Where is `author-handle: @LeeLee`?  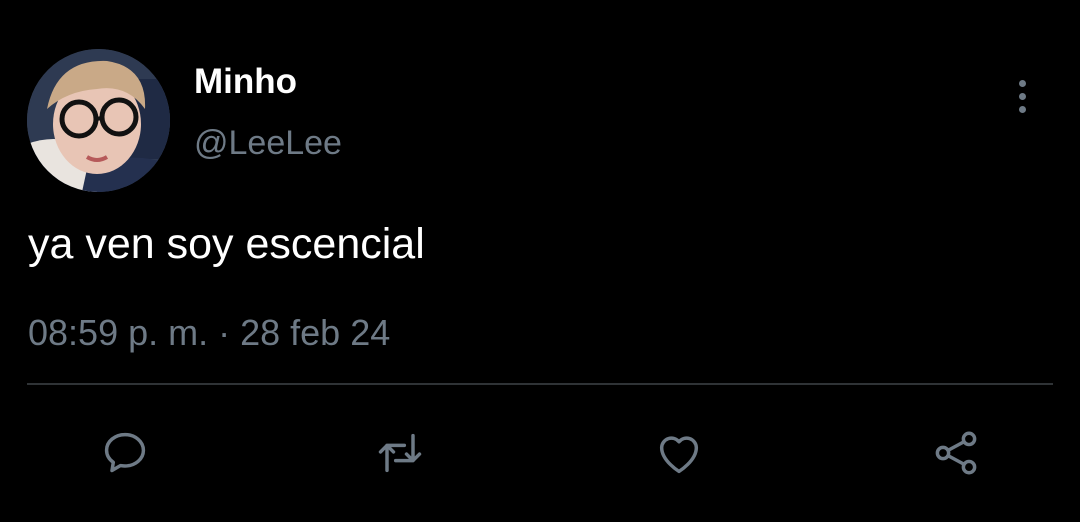
author-handle: @LeeLee is located at coordinates (268, 143).